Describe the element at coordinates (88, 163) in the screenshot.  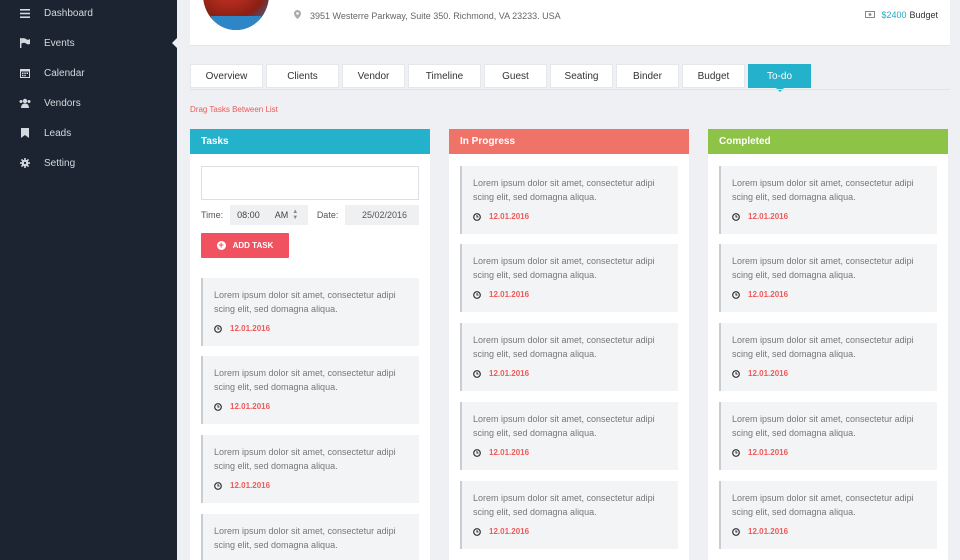
I see `sidebar-item-setting: Setting` at that location.